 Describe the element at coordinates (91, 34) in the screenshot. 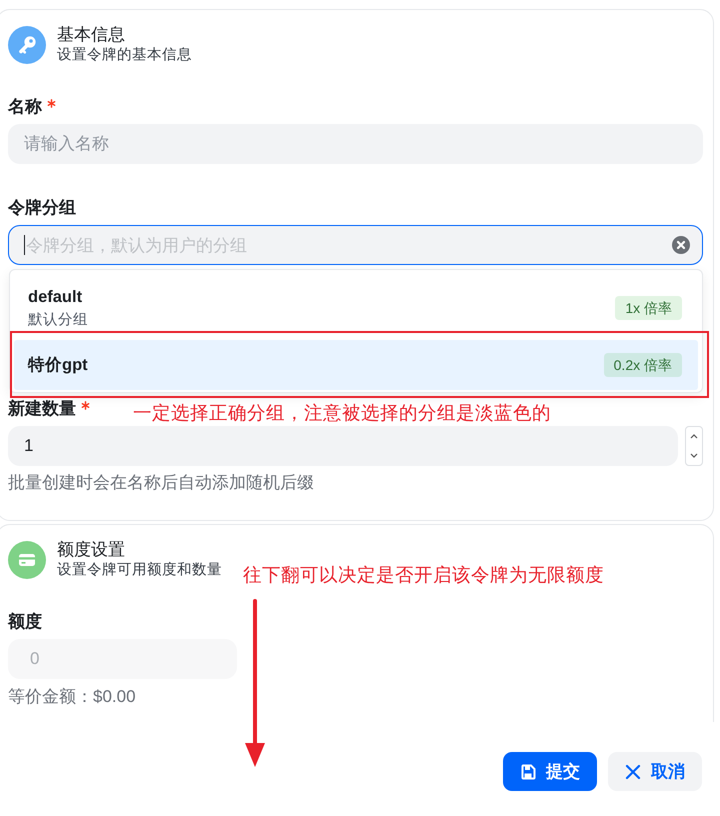

I see `section-title: 基本信息` at that location.